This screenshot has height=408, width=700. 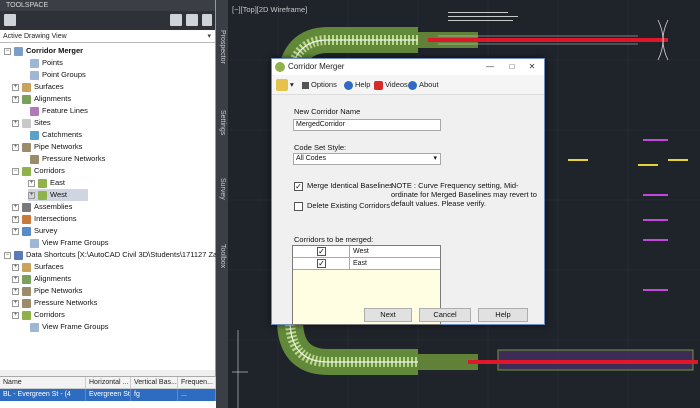 What do you see at coordinates (366, 264) in the screenshot?
I see `table-row: ✓ East` at bounding box center [366, 264].